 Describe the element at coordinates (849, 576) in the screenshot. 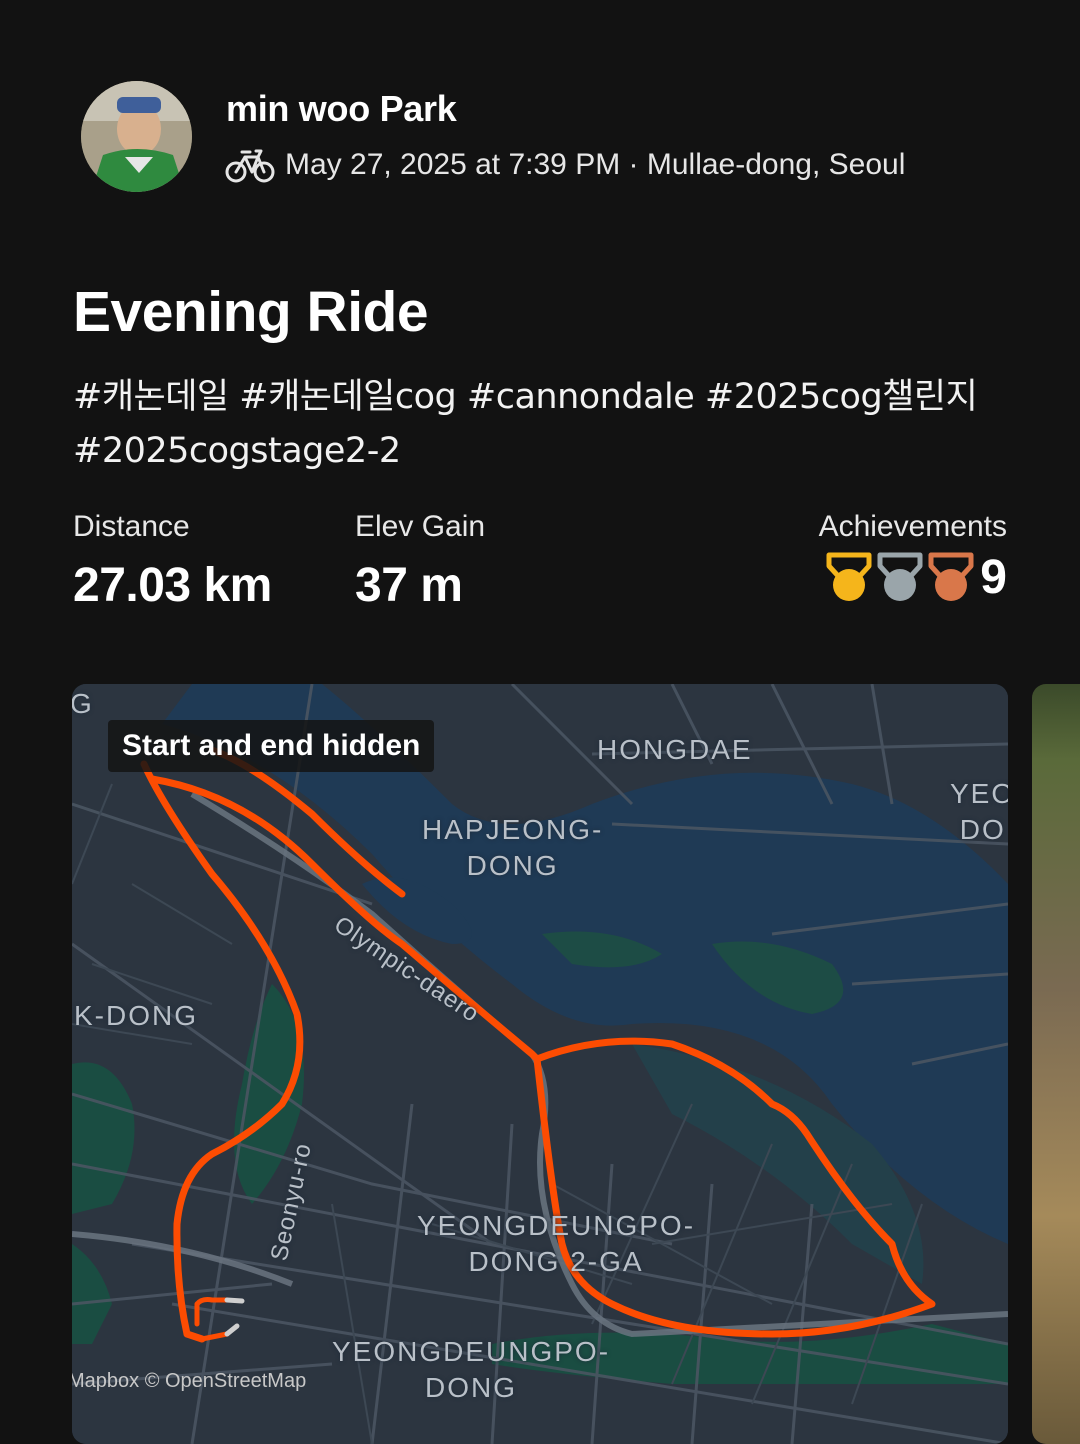

I see `gold-medal-icon` at that location.